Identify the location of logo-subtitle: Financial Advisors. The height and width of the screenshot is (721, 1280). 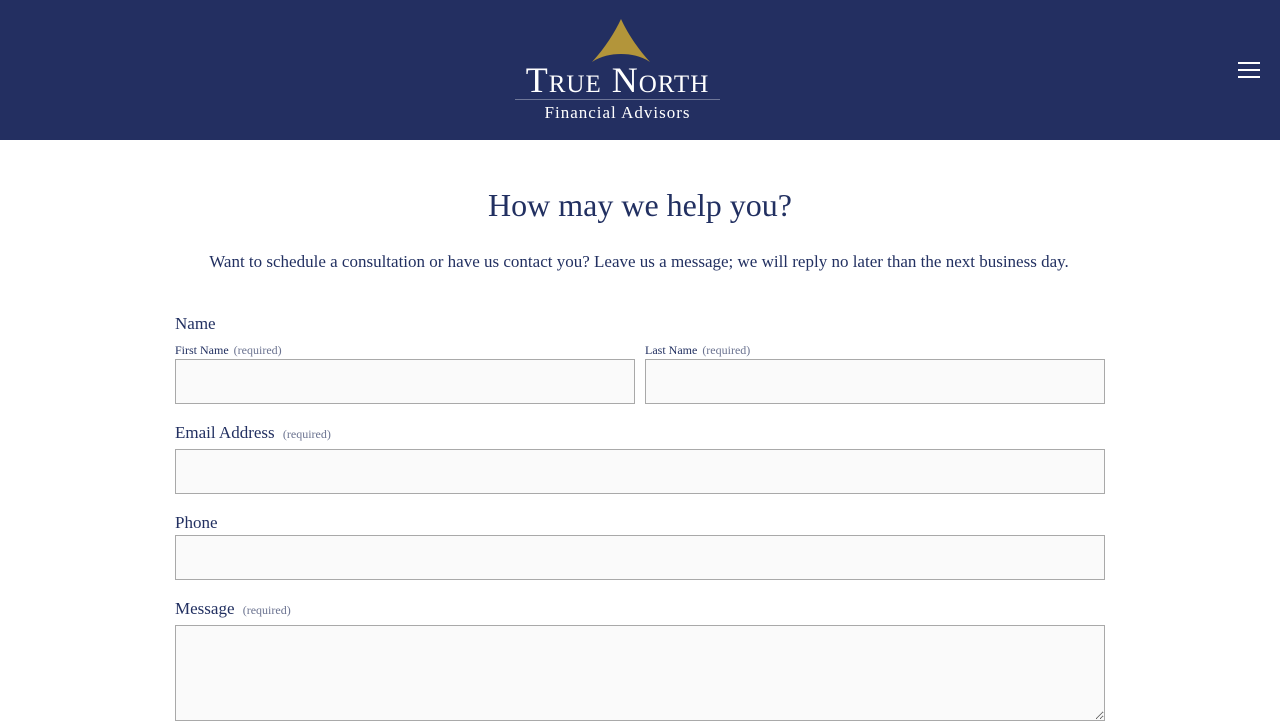
(617, 112).